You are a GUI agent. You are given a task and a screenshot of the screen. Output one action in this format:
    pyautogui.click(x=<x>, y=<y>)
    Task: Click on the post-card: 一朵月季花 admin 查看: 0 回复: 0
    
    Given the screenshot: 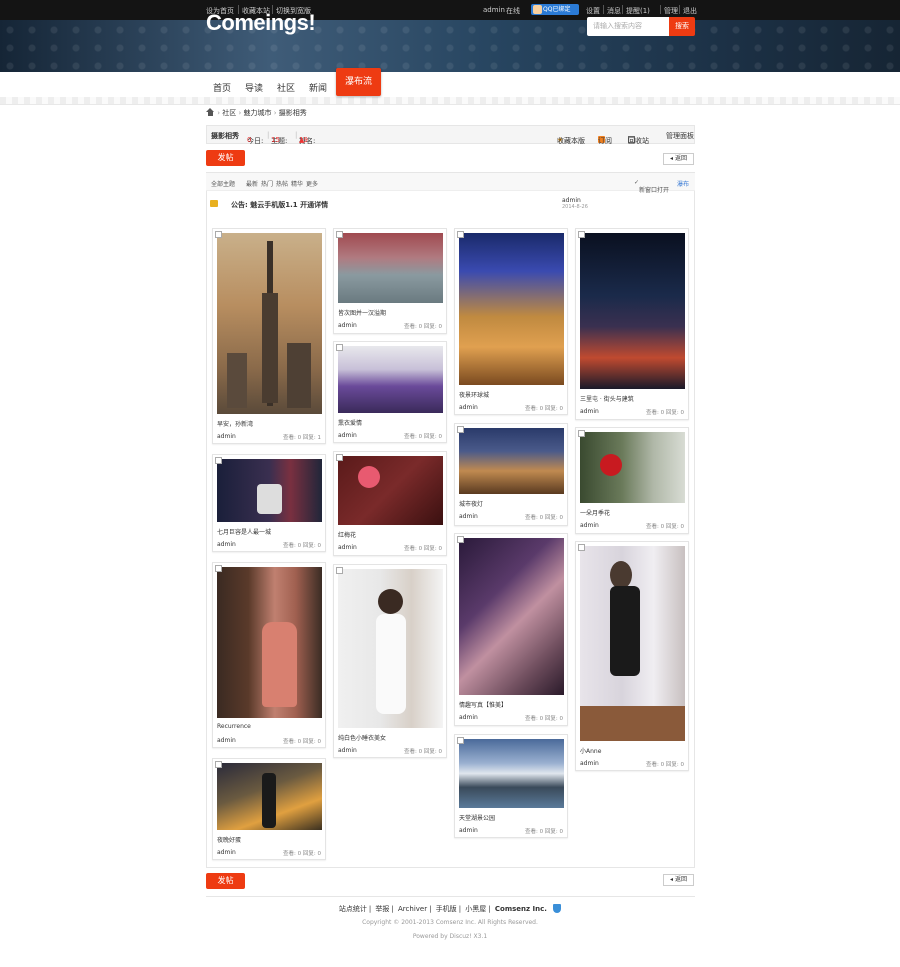 What is the action you would take?
    pyautogui.click(x=632, y=480)
    